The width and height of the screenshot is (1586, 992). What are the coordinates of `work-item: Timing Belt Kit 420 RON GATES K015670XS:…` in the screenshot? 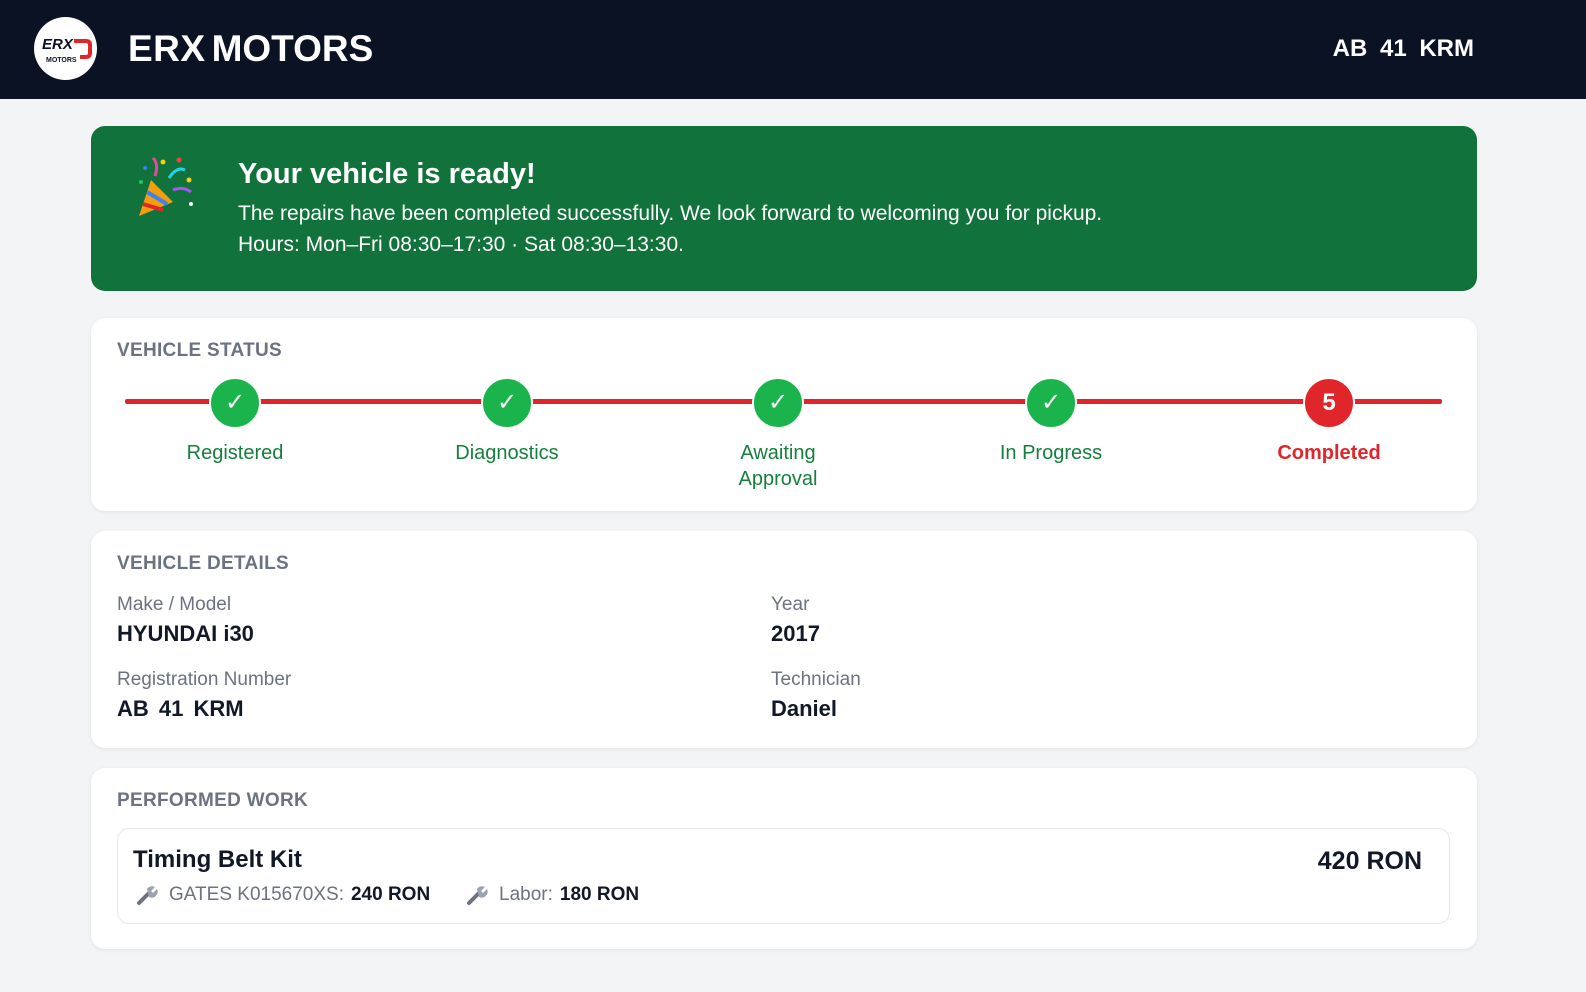 It's located at (783, 876).